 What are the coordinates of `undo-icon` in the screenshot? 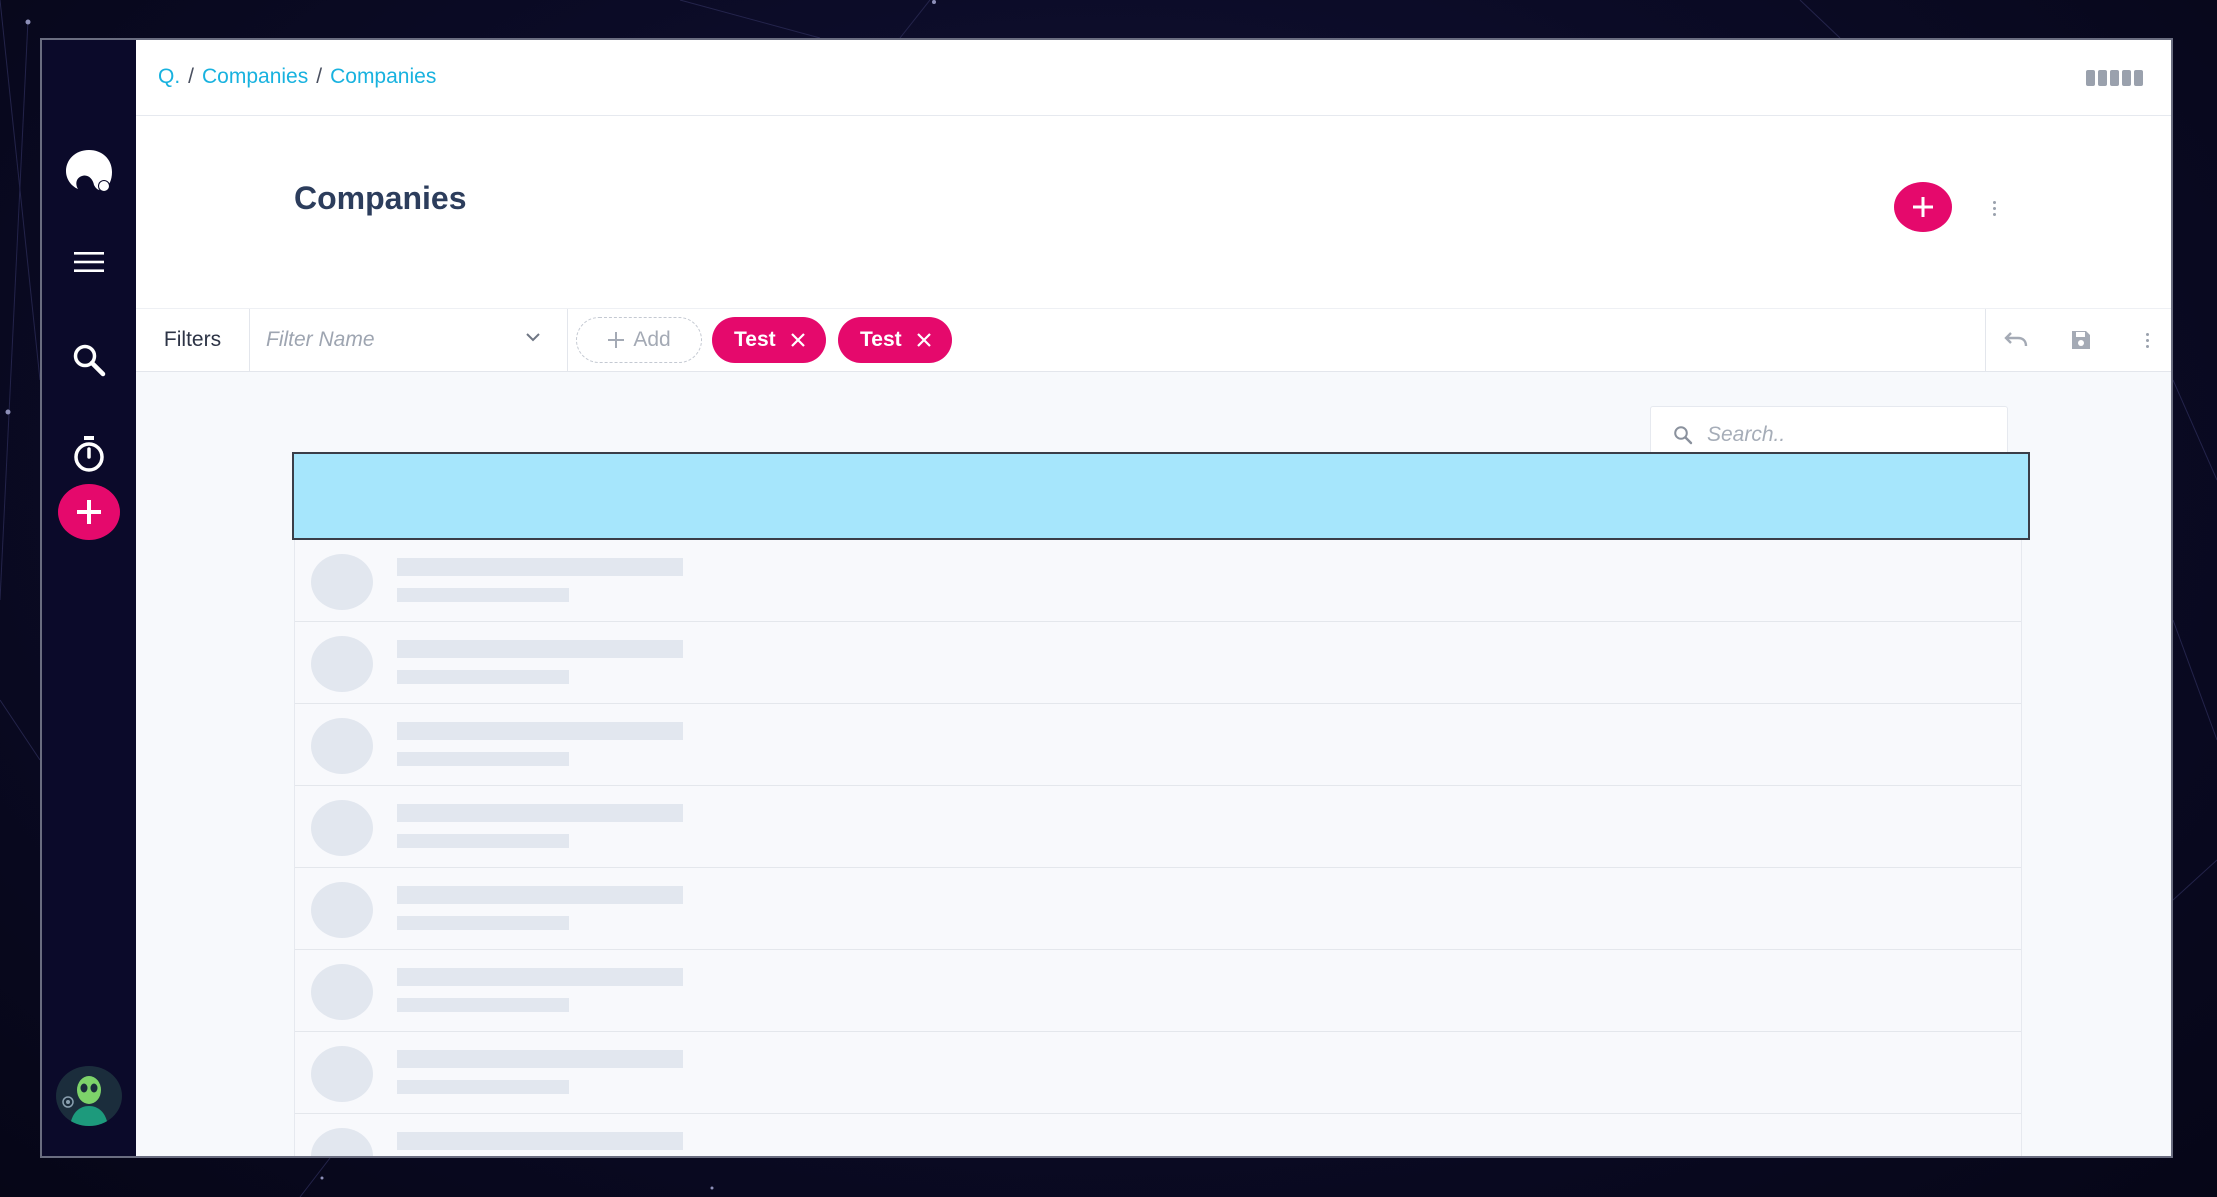 It's located at (2016, 339).